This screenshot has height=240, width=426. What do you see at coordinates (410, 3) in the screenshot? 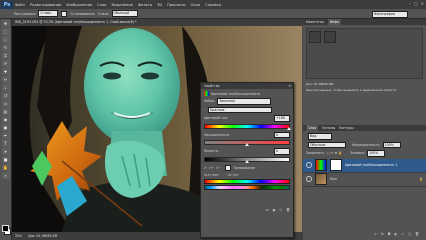
I see `minimize-button: –` at bounding box center [410, 3].